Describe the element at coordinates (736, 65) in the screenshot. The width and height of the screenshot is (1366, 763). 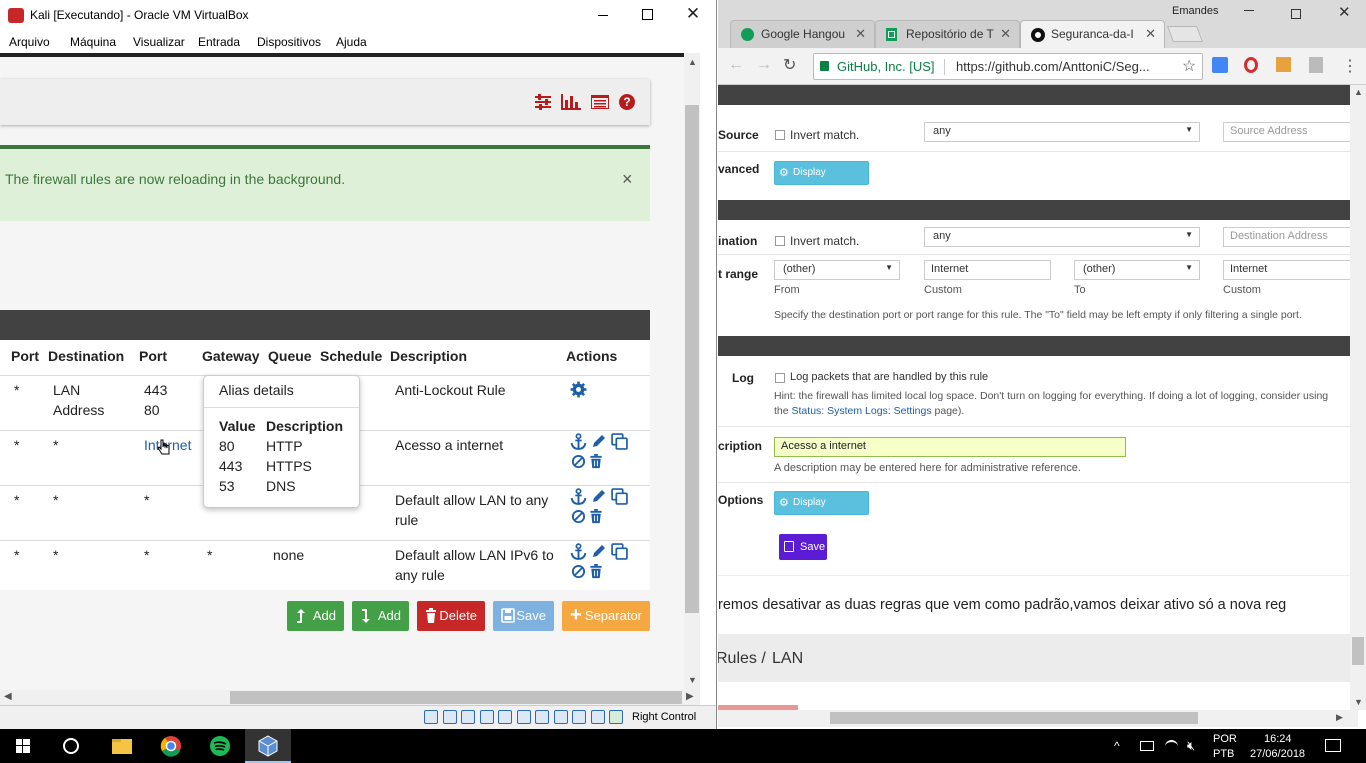
I see `back-arrow-icon: ←` at that location.